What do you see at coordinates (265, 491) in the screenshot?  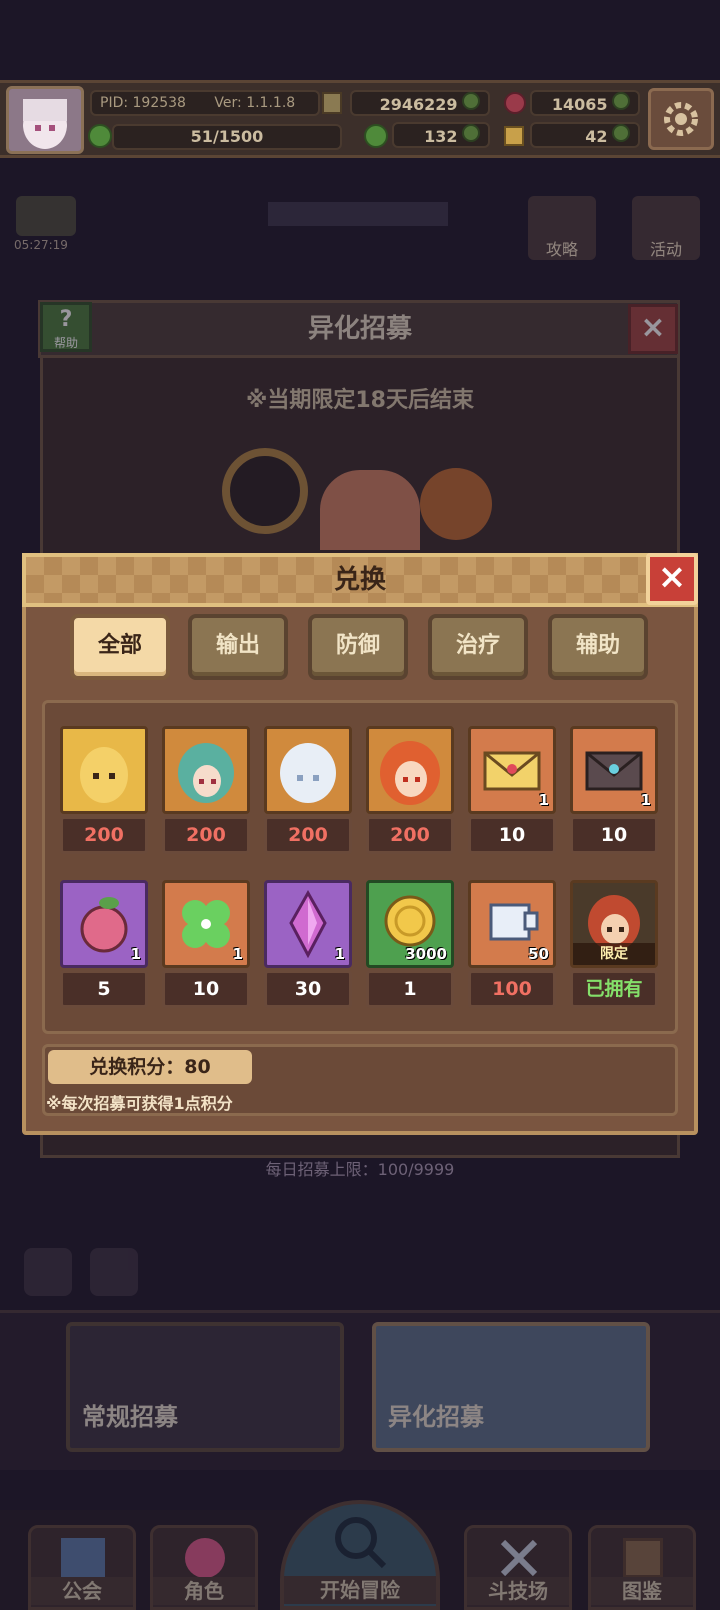 I see `sun-emblem-icon` at bounding box center [265, 491].